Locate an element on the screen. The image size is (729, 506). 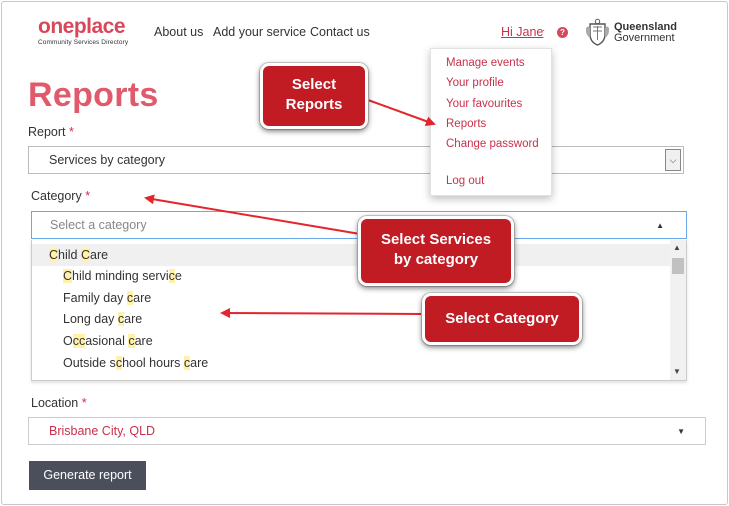
report-label: Report * is located at coordinates (51, 132).